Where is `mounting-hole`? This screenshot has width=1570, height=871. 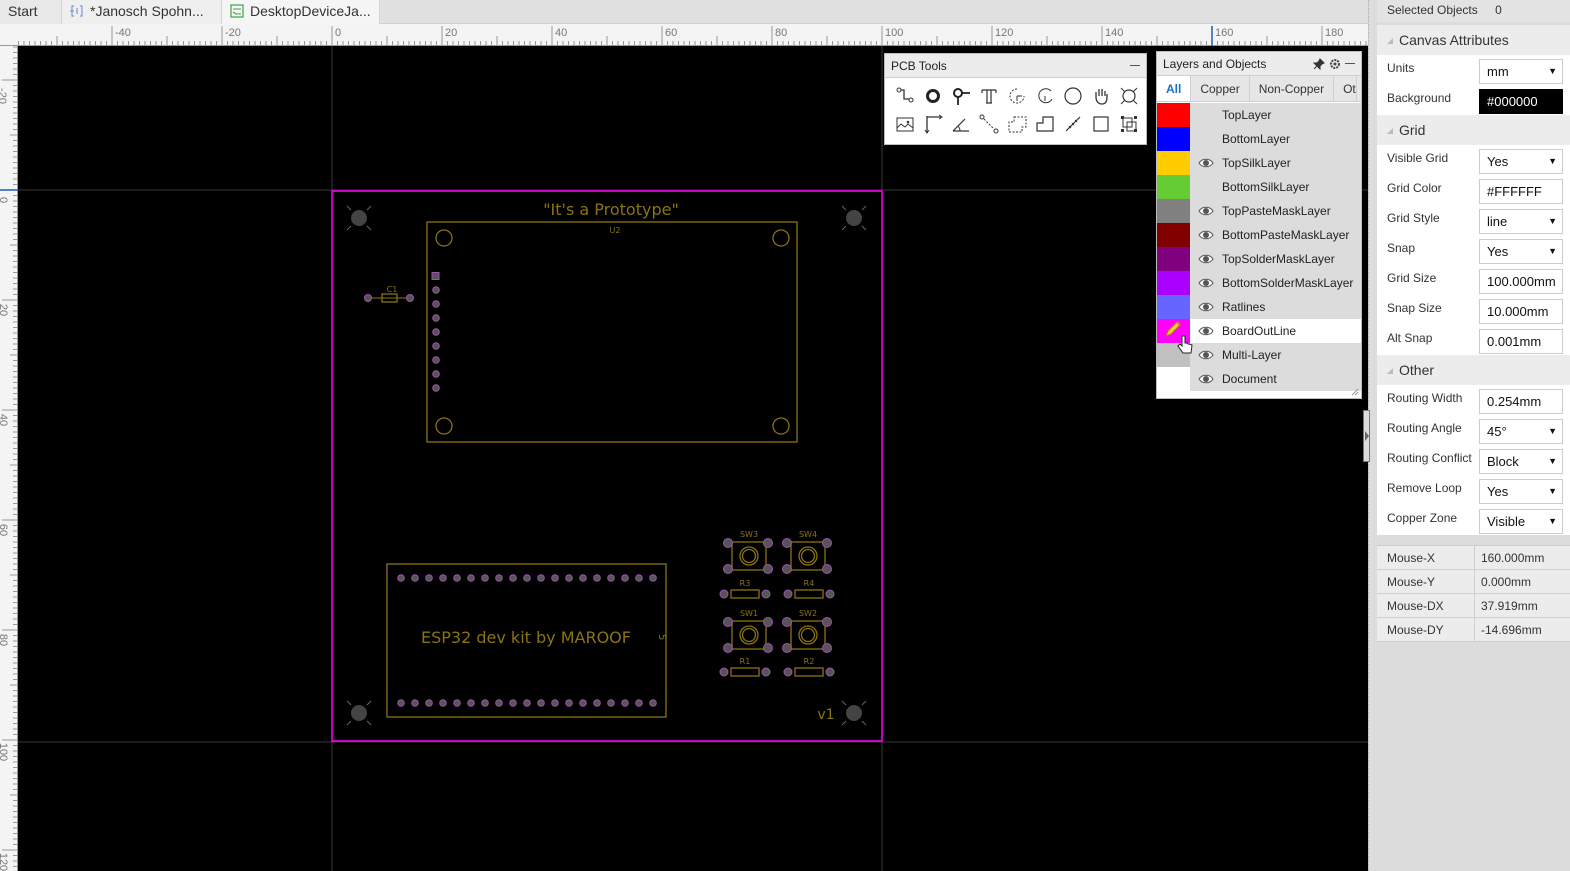 mounting-hole is located at coordinates (359, 713).